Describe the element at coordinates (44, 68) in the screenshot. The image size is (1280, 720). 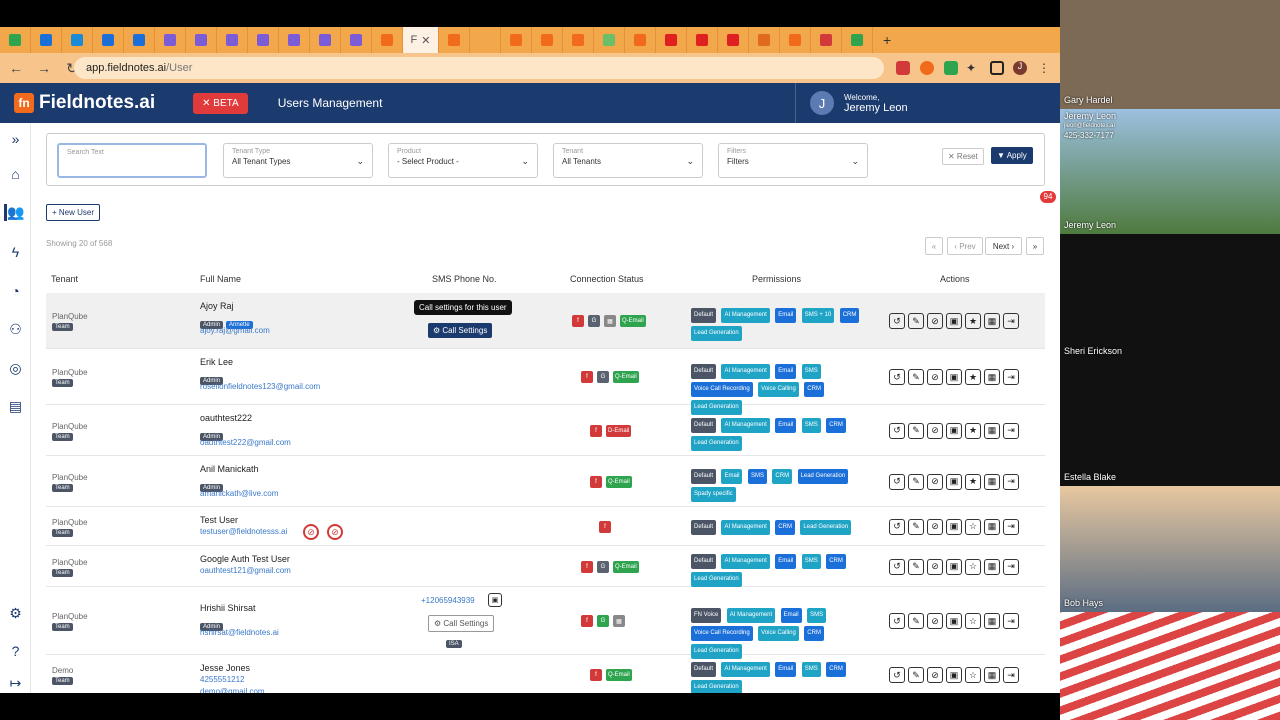
I see `forward-icon: →` at that location.